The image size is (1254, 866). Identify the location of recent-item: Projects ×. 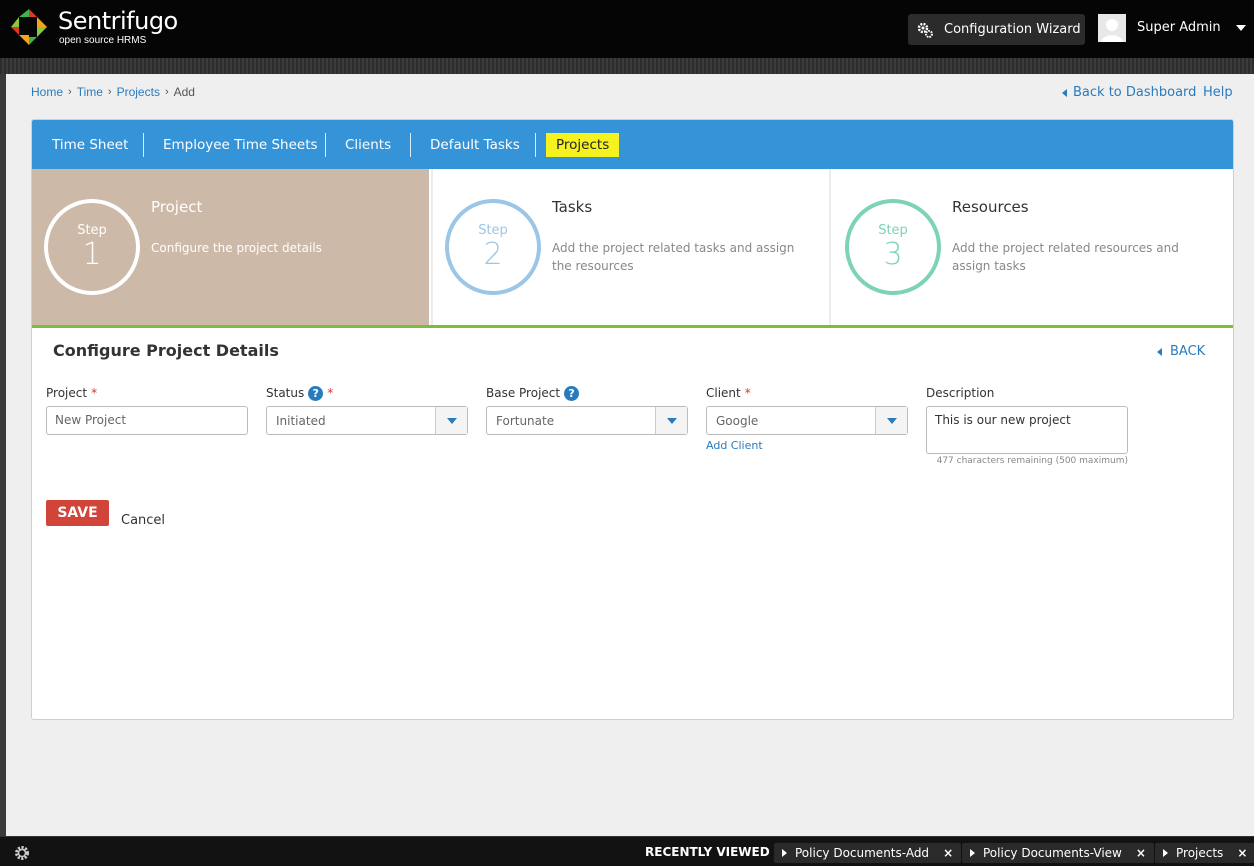
(1204, 853).